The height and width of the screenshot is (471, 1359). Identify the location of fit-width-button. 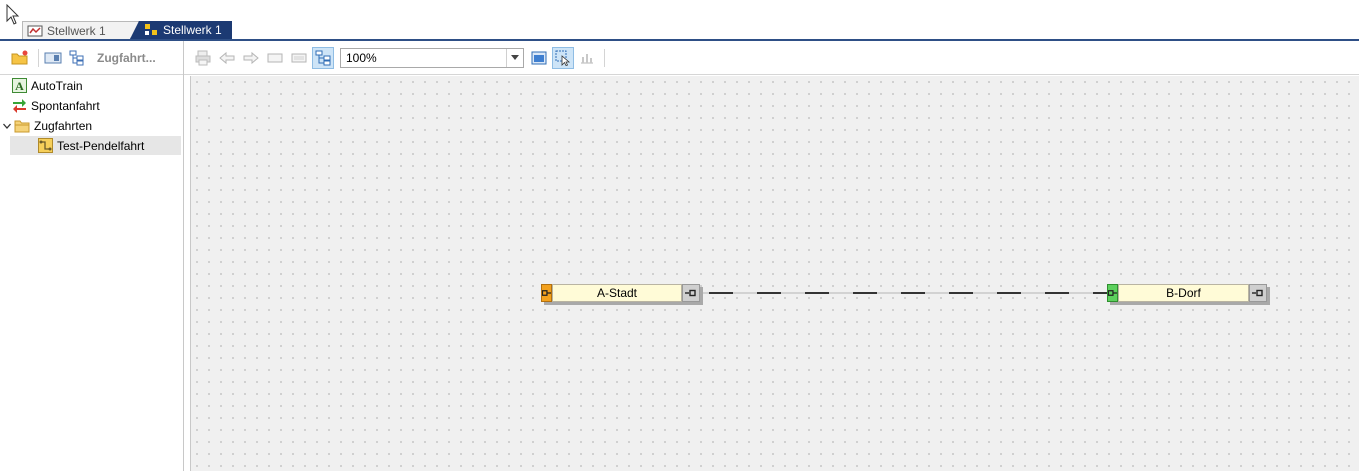
(275, 58).